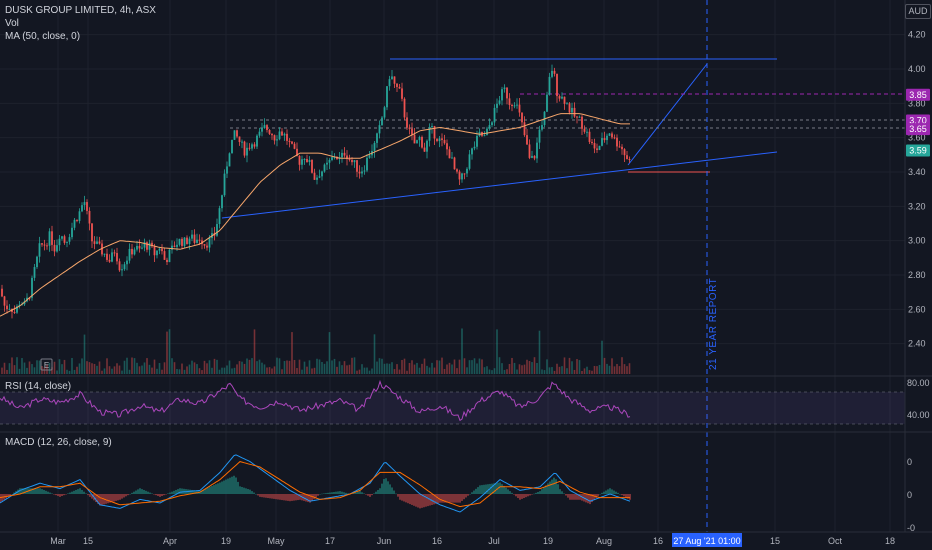 The image size is (932, 550). Describe the element at coordinates (40, 386) in the screenshot. I see `rsi-legend: RSI (14, close)` at that location.